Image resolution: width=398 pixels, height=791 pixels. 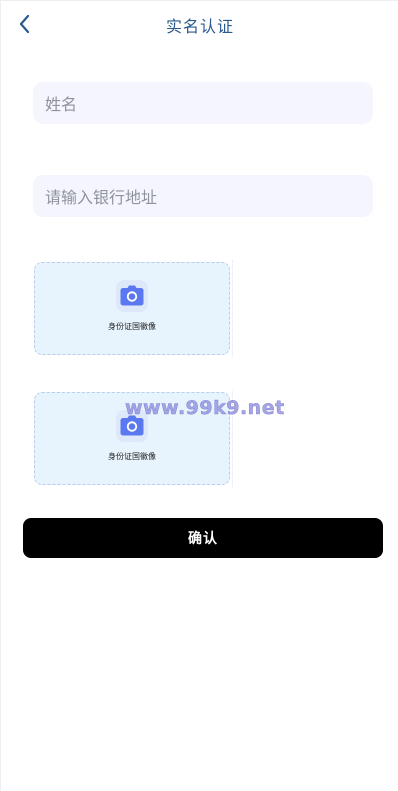 I want to click on bank-address-input, so click(x=205, y=197).